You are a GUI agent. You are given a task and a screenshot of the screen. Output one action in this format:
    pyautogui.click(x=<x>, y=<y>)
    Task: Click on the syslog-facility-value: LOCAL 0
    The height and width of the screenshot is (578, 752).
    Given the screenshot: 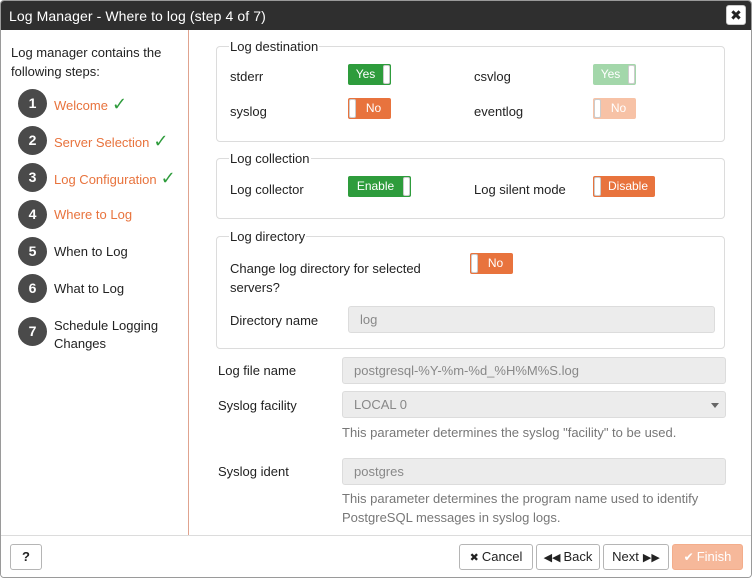 What is the action you would take?
    pyautogui.click(x=380, y=404)
    